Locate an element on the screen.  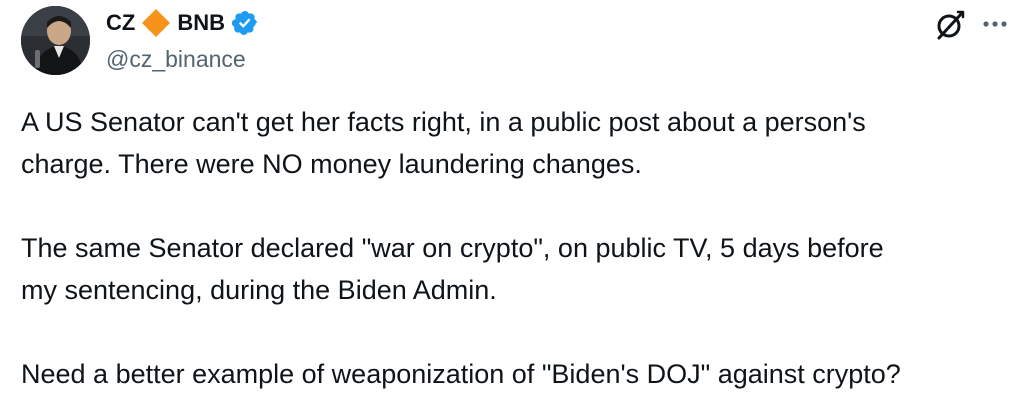
grok-icon is located at coordinates (950, 25).